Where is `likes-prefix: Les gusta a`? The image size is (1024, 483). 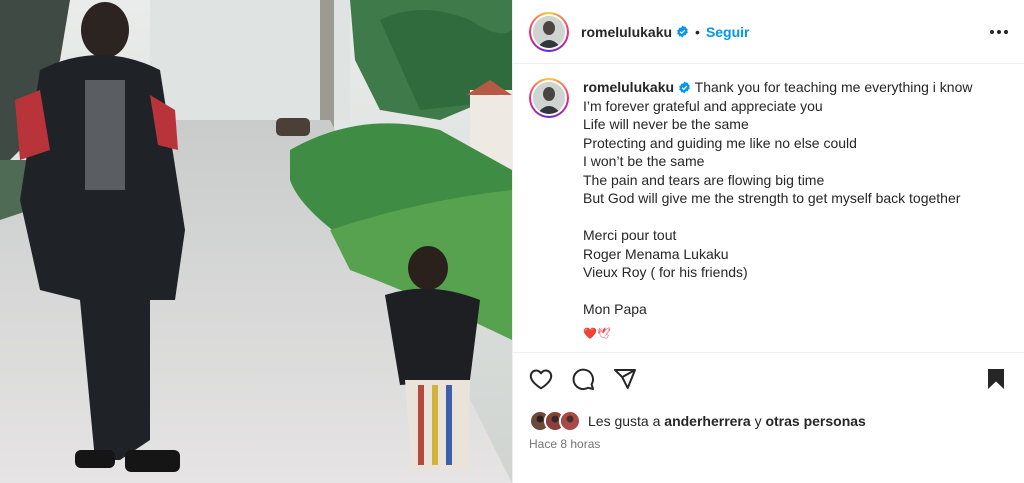
likes-prefix: Les gusta a is located at coordinates (624, 421).